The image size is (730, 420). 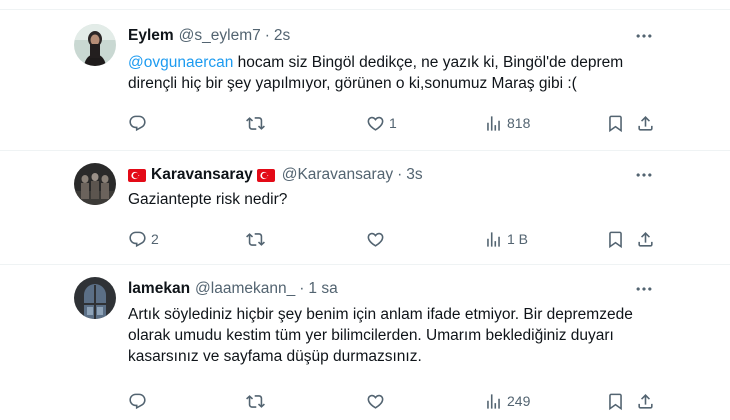 I want to click on like-button: 1, so click(x=381, y=123).